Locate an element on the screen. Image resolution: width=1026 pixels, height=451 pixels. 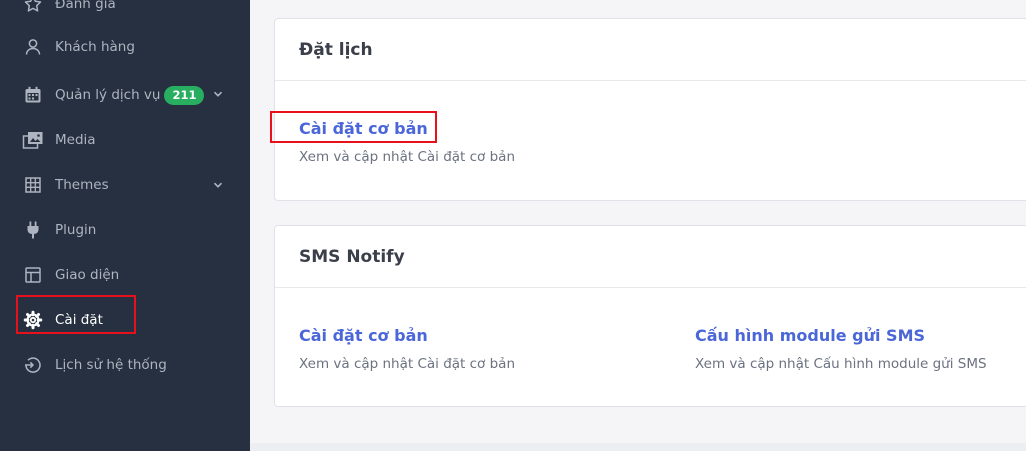
layout-icon is located at coordinates (33, 275).